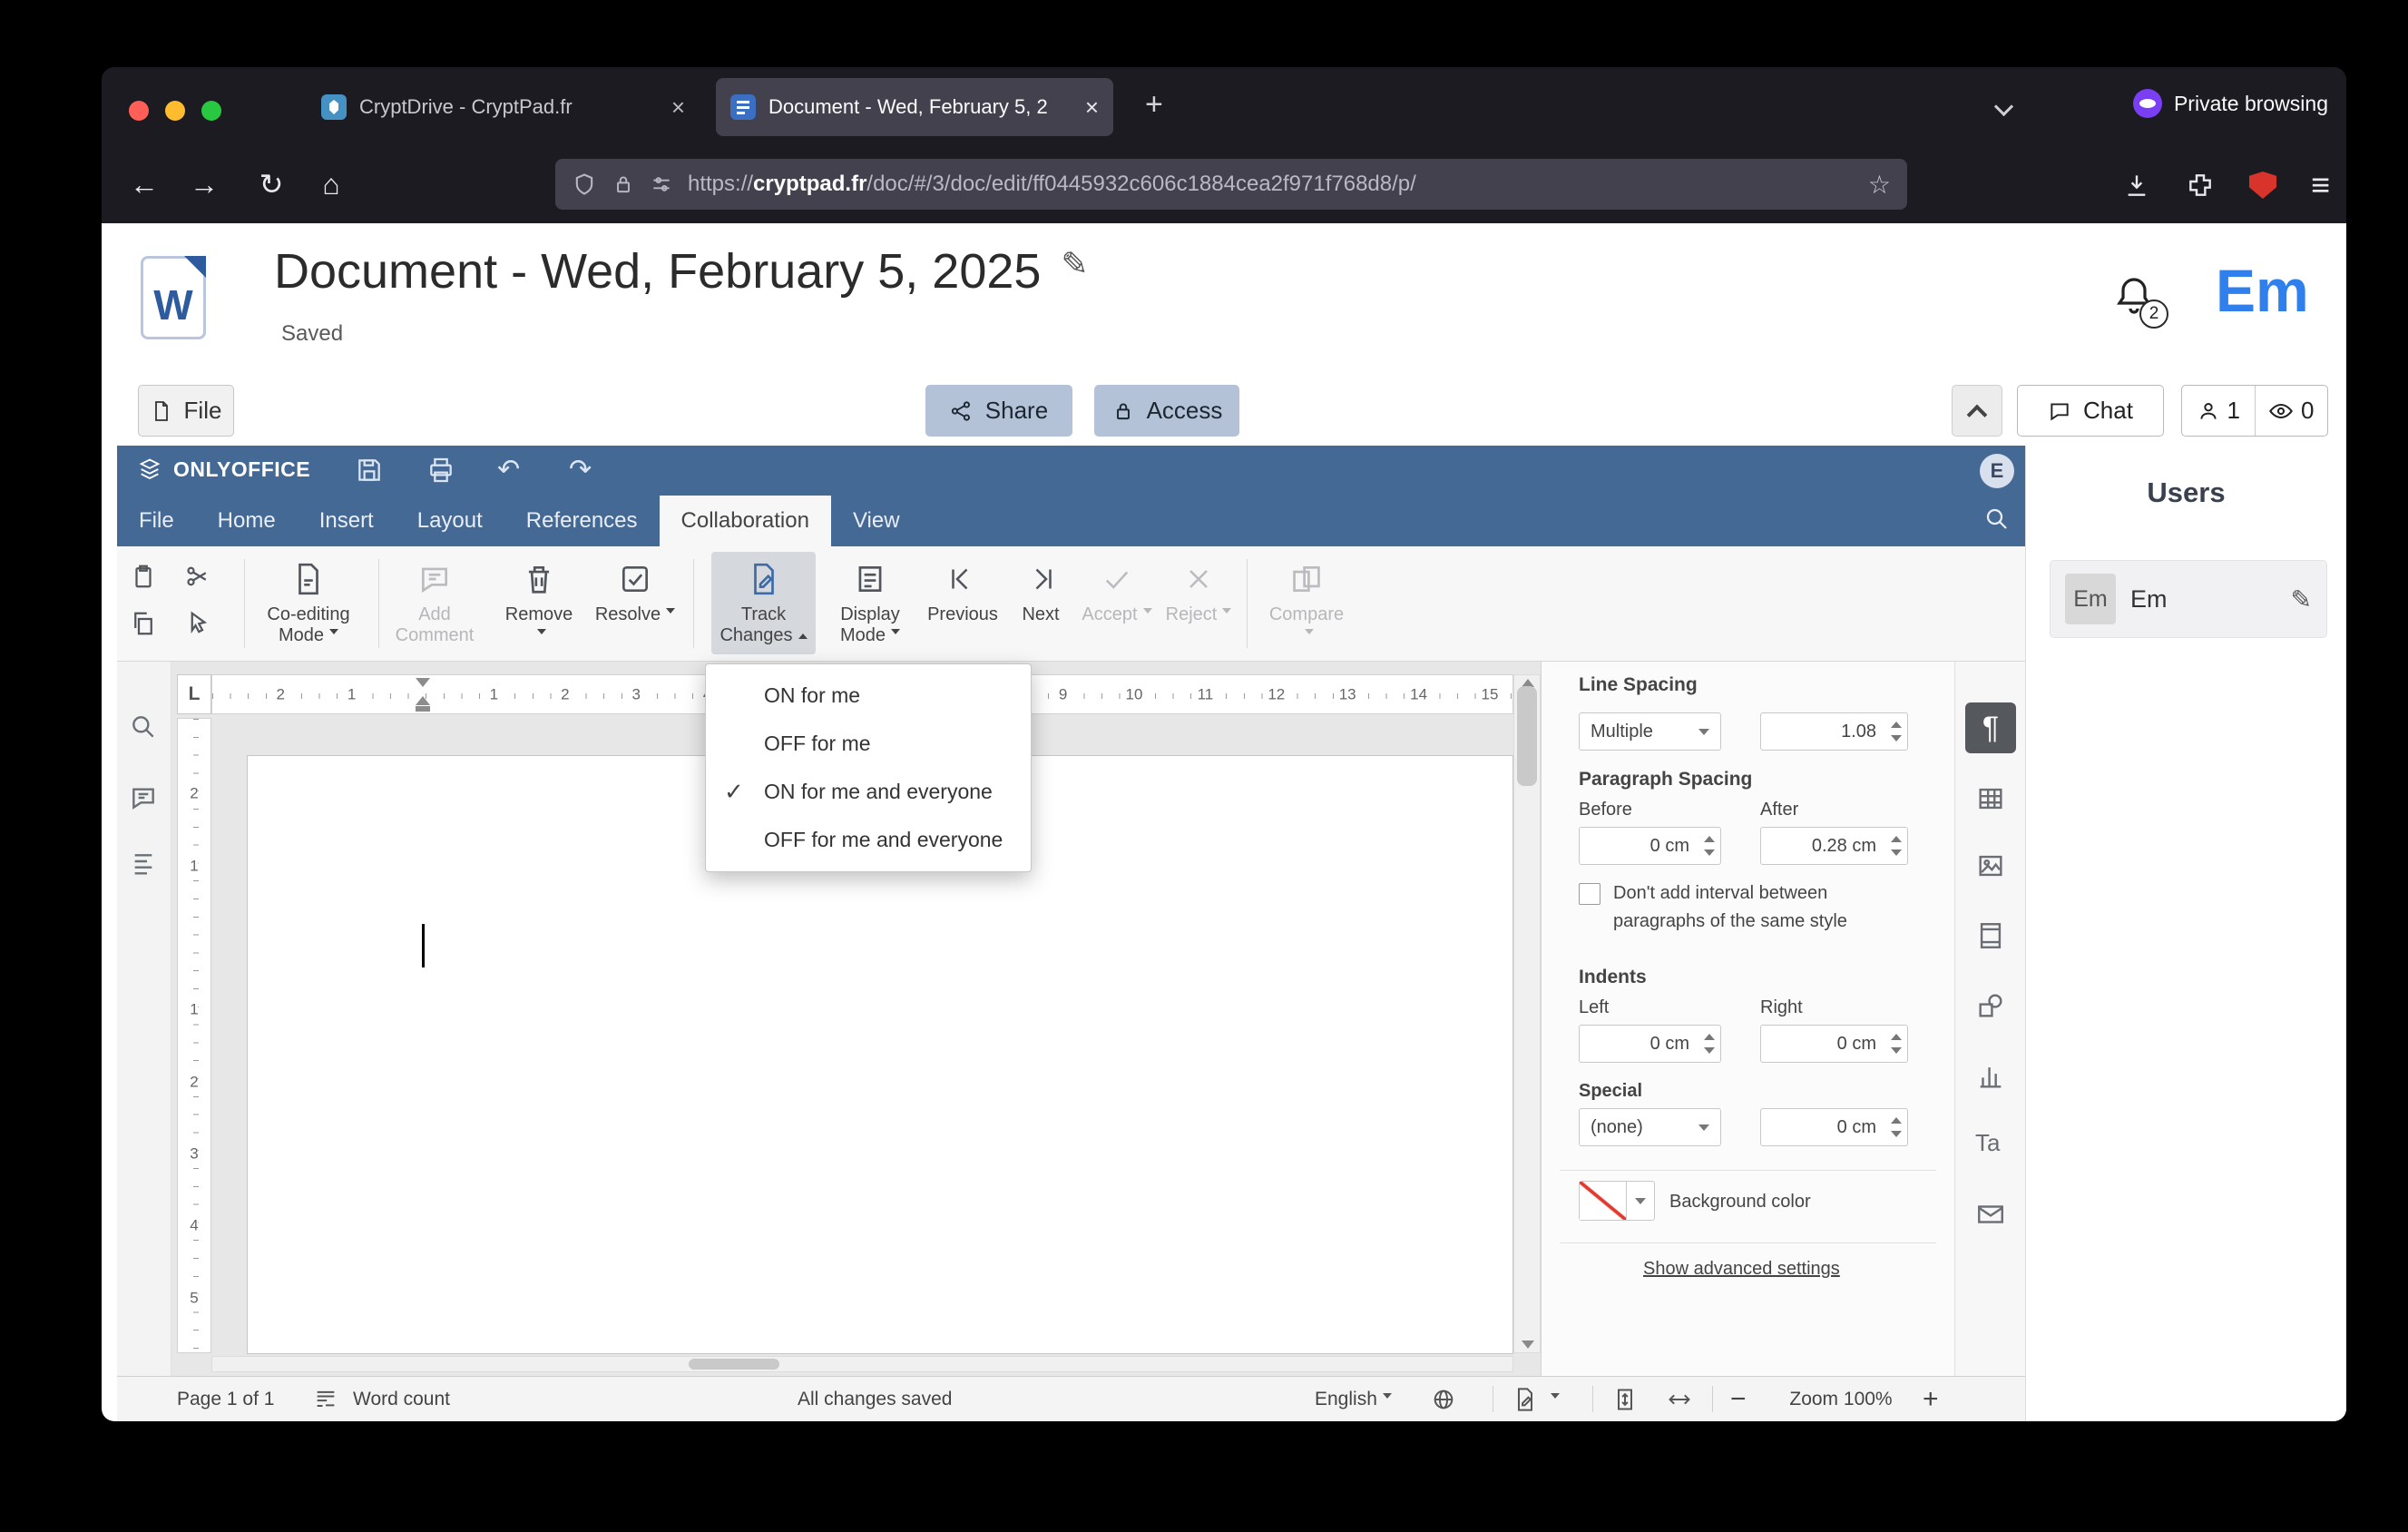 This screenshot has width=2408, height=1532. Describe the element at coordinates (2301, 599) in the screenshot. I see `edit-name-pencil-icon: ✎` at that location.